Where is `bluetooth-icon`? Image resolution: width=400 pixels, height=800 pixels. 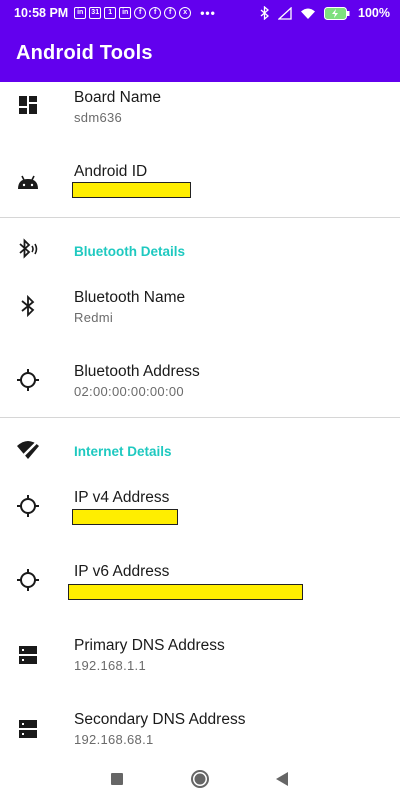
bluetooth-icon is located at coordinates (28, 306).